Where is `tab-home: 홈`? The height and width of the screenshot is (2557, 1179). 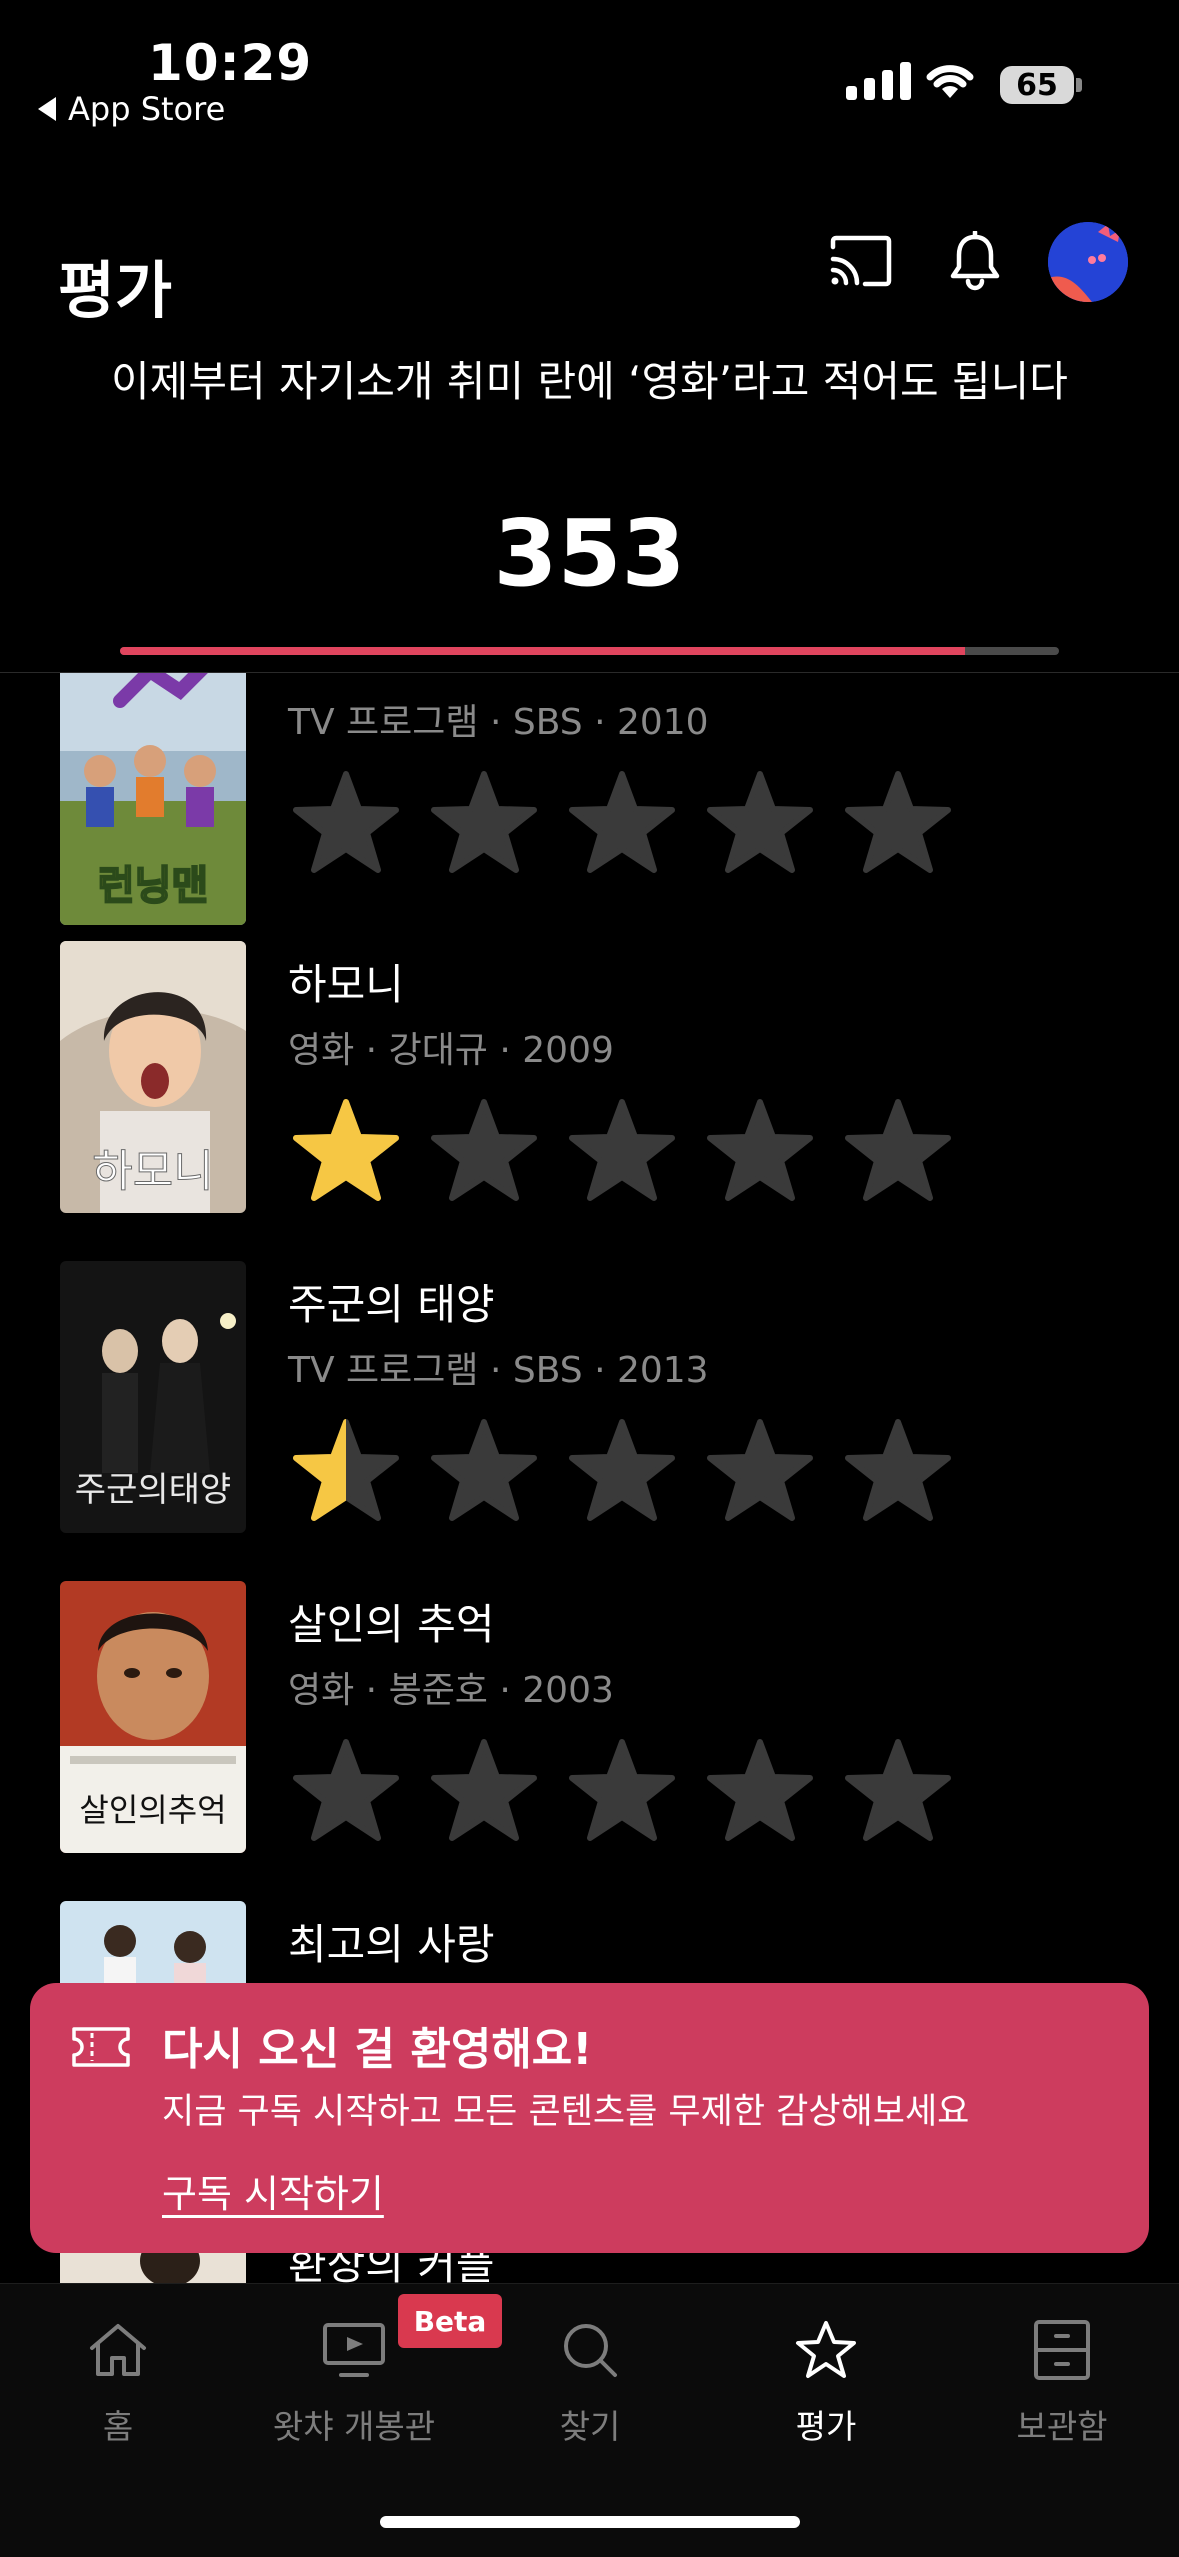 tab-home: 홈 is located at coordinates (118, 2381).